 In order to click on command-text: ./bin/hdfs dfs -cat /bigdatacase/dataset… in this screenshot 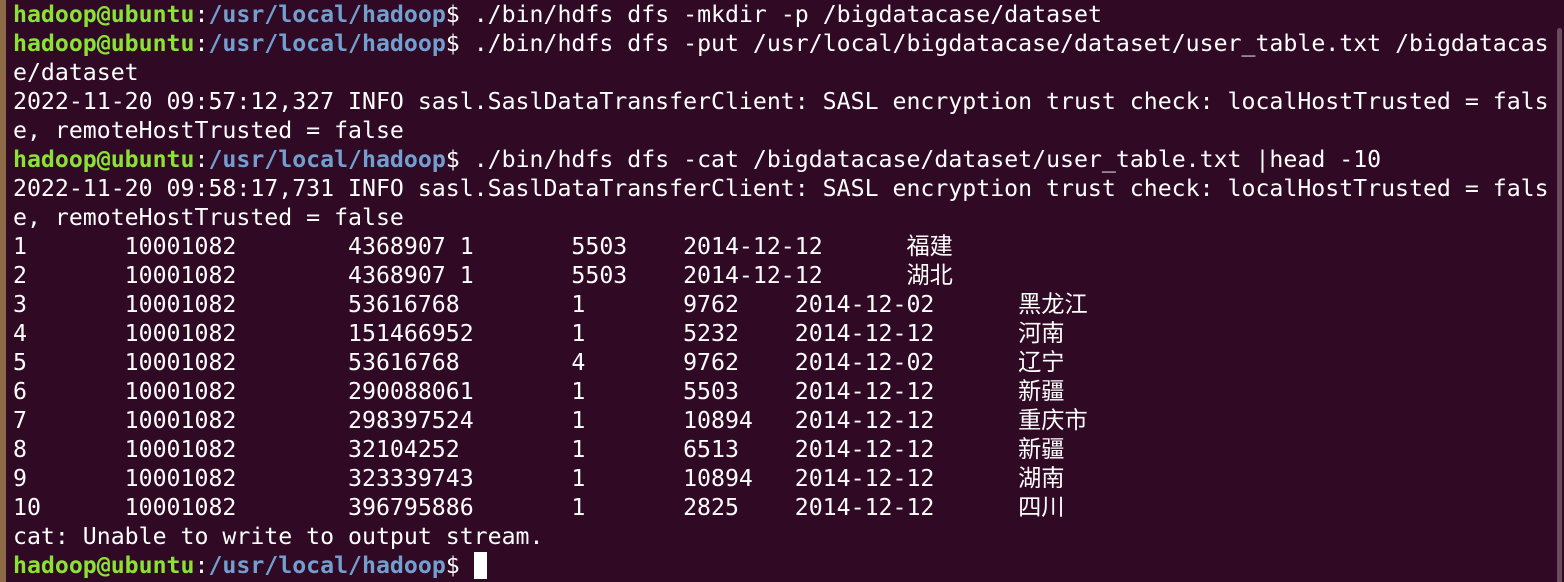, I will do `click(920, 159)`.